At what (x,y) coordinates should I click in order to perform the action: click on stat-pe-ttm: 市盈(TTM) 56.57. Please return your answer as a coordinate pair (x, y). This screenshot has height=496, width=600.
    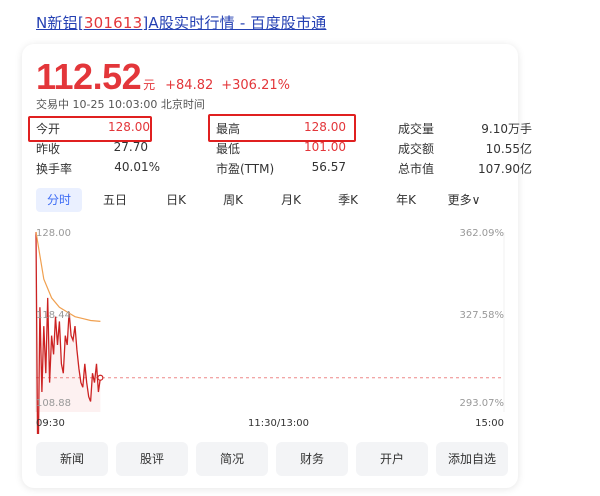
    Looking at the image, I should click on (281, 168).